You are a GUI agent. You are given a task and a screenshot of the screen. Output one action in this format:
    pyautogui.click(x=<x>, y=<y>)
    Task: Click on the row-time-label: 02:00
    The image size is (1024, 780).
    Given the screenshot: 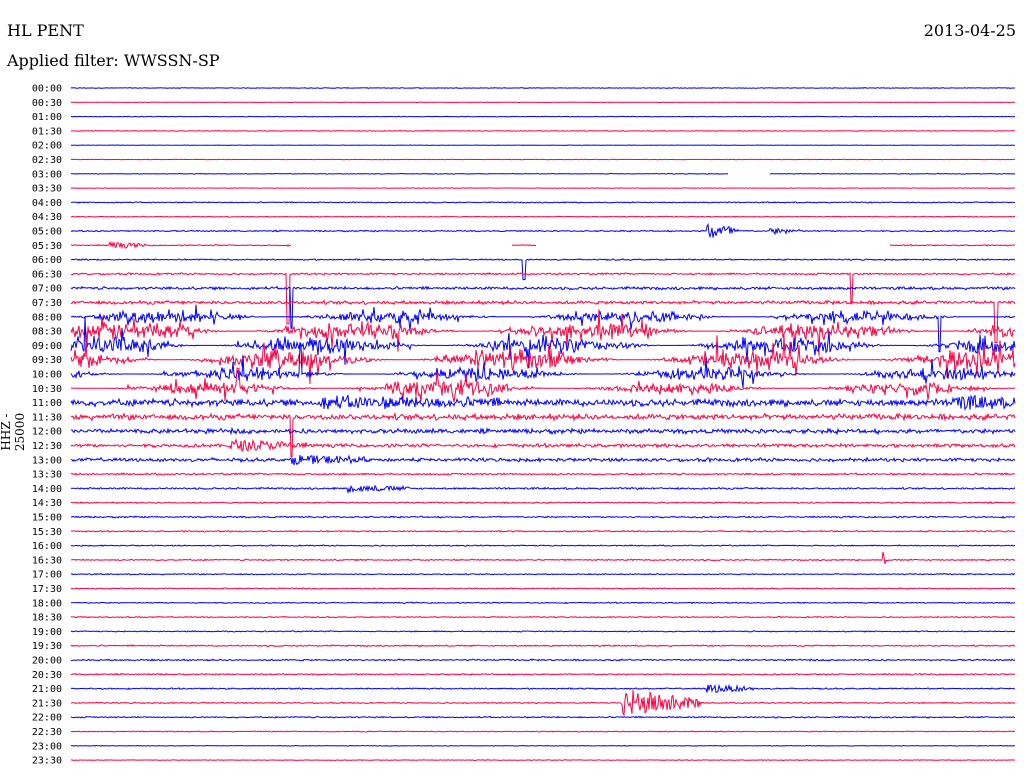 What is the action you would take?
    pyautogui.click(x=47, y=146)
    